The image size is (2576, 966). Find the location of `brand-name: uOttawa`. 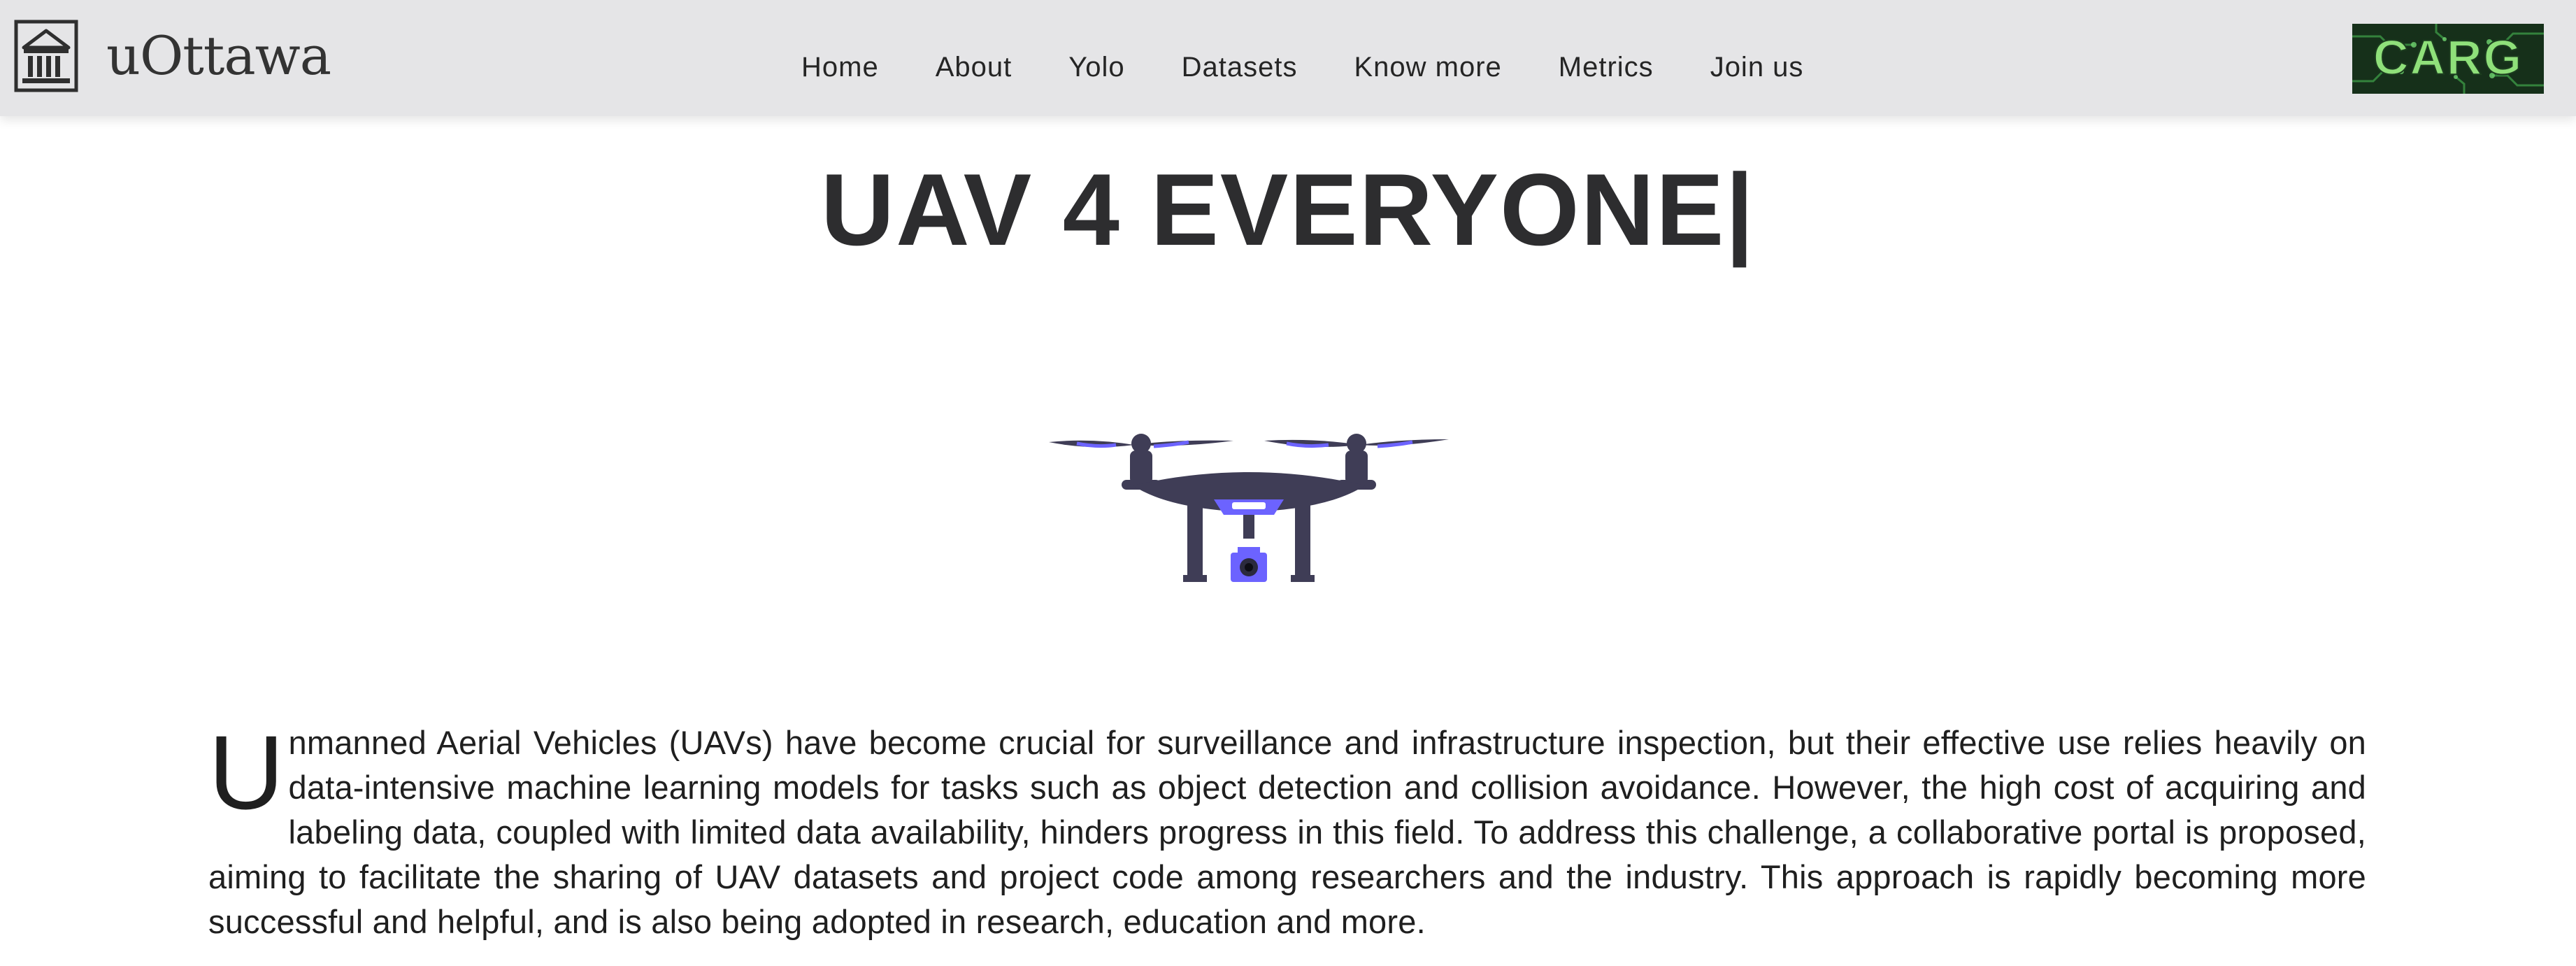

brand-name: uOttawa is located at coordinates (218, 55).